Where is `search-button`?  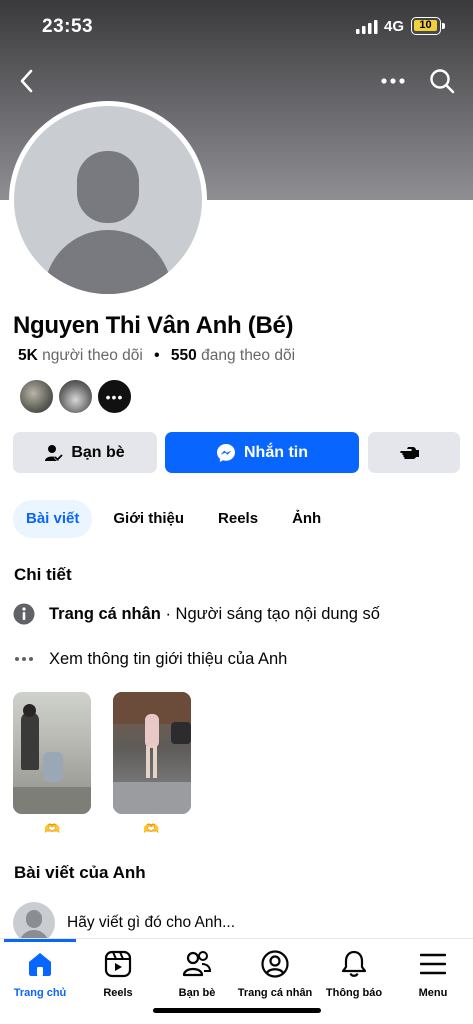
search-button is located at coordinates (442, 81).